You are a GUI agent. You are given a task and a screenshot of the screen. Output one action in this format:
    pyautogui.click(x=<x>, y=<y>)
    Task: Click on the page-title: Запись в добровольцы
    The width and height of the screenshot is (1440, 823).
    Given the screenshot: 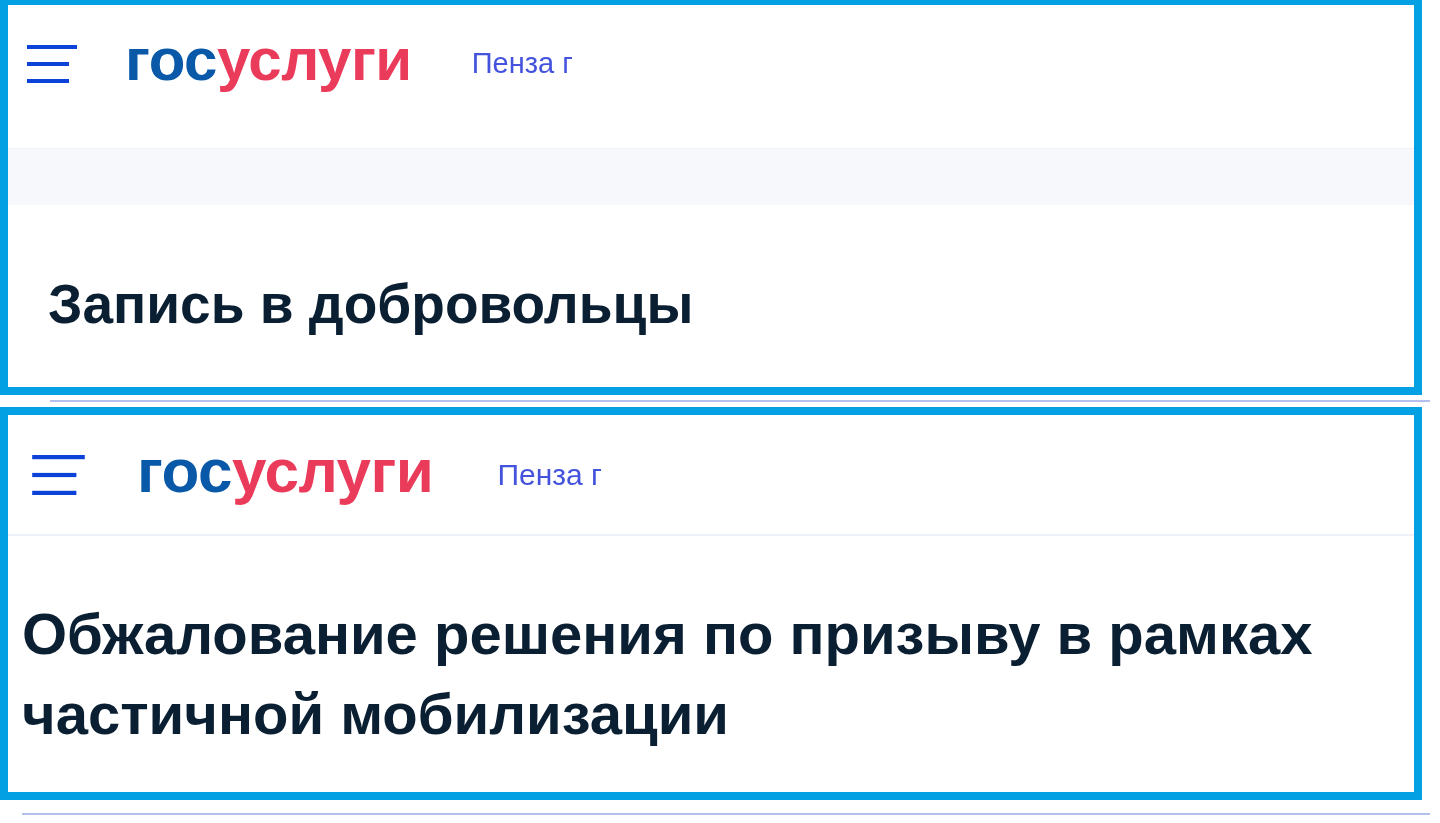 What is the action you would take?
    pyautogui.click(x=371, y=304)
    